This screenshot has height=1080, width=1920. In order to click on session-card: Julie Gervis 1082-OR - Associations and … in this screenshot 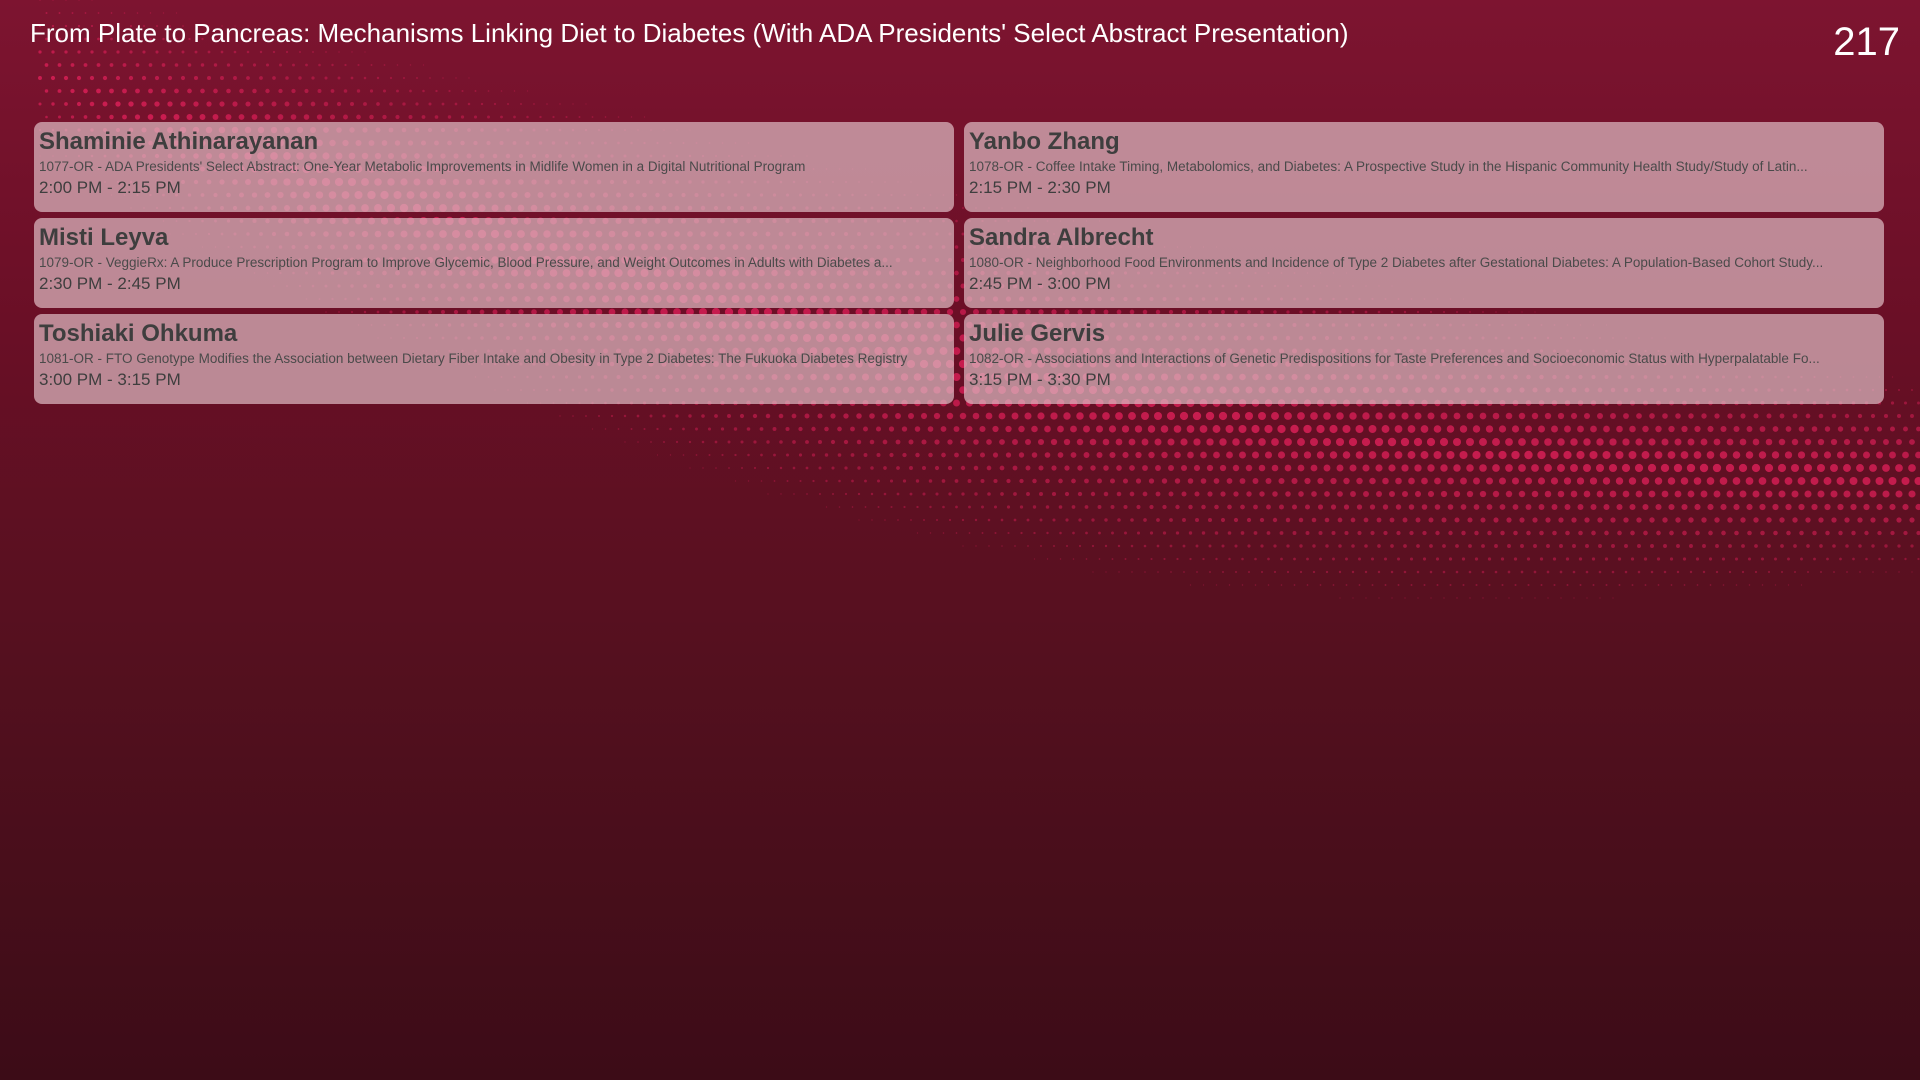, I will do `click(1424, 359)`.